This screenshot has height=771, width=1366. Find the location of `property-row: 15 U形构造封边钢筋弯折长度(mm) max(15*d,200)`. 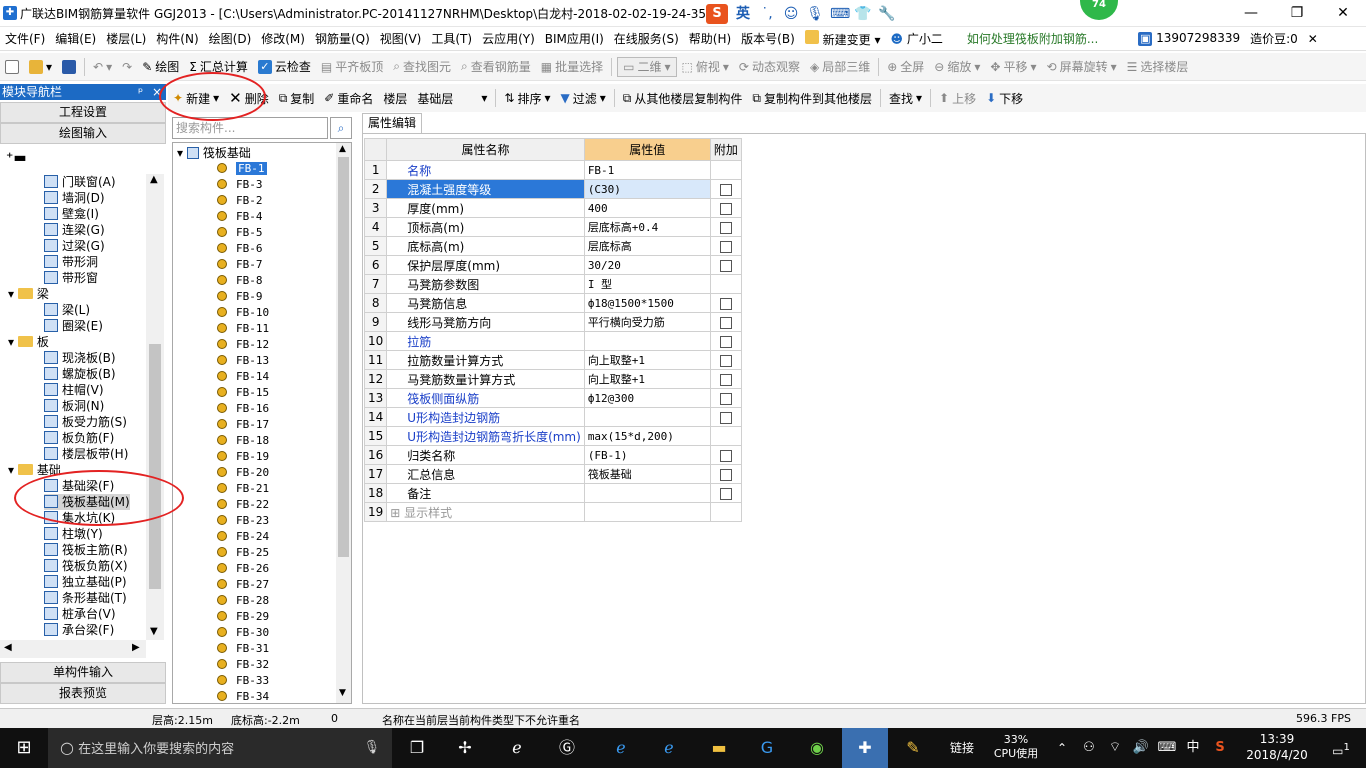

property-row: 15 U形构造封边钢筋弯折长度(mm) max(15*d,200) is located at coordinates (552, 436).